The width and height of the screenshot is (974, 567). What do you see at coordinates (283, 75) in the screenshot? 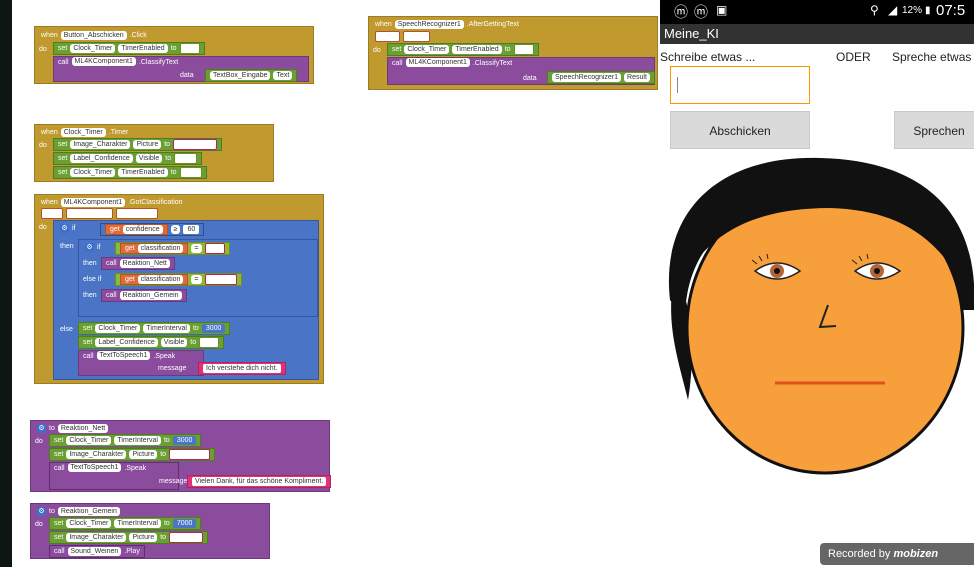
I see `property-dropdown: Text` at bounding box center [283, 75].